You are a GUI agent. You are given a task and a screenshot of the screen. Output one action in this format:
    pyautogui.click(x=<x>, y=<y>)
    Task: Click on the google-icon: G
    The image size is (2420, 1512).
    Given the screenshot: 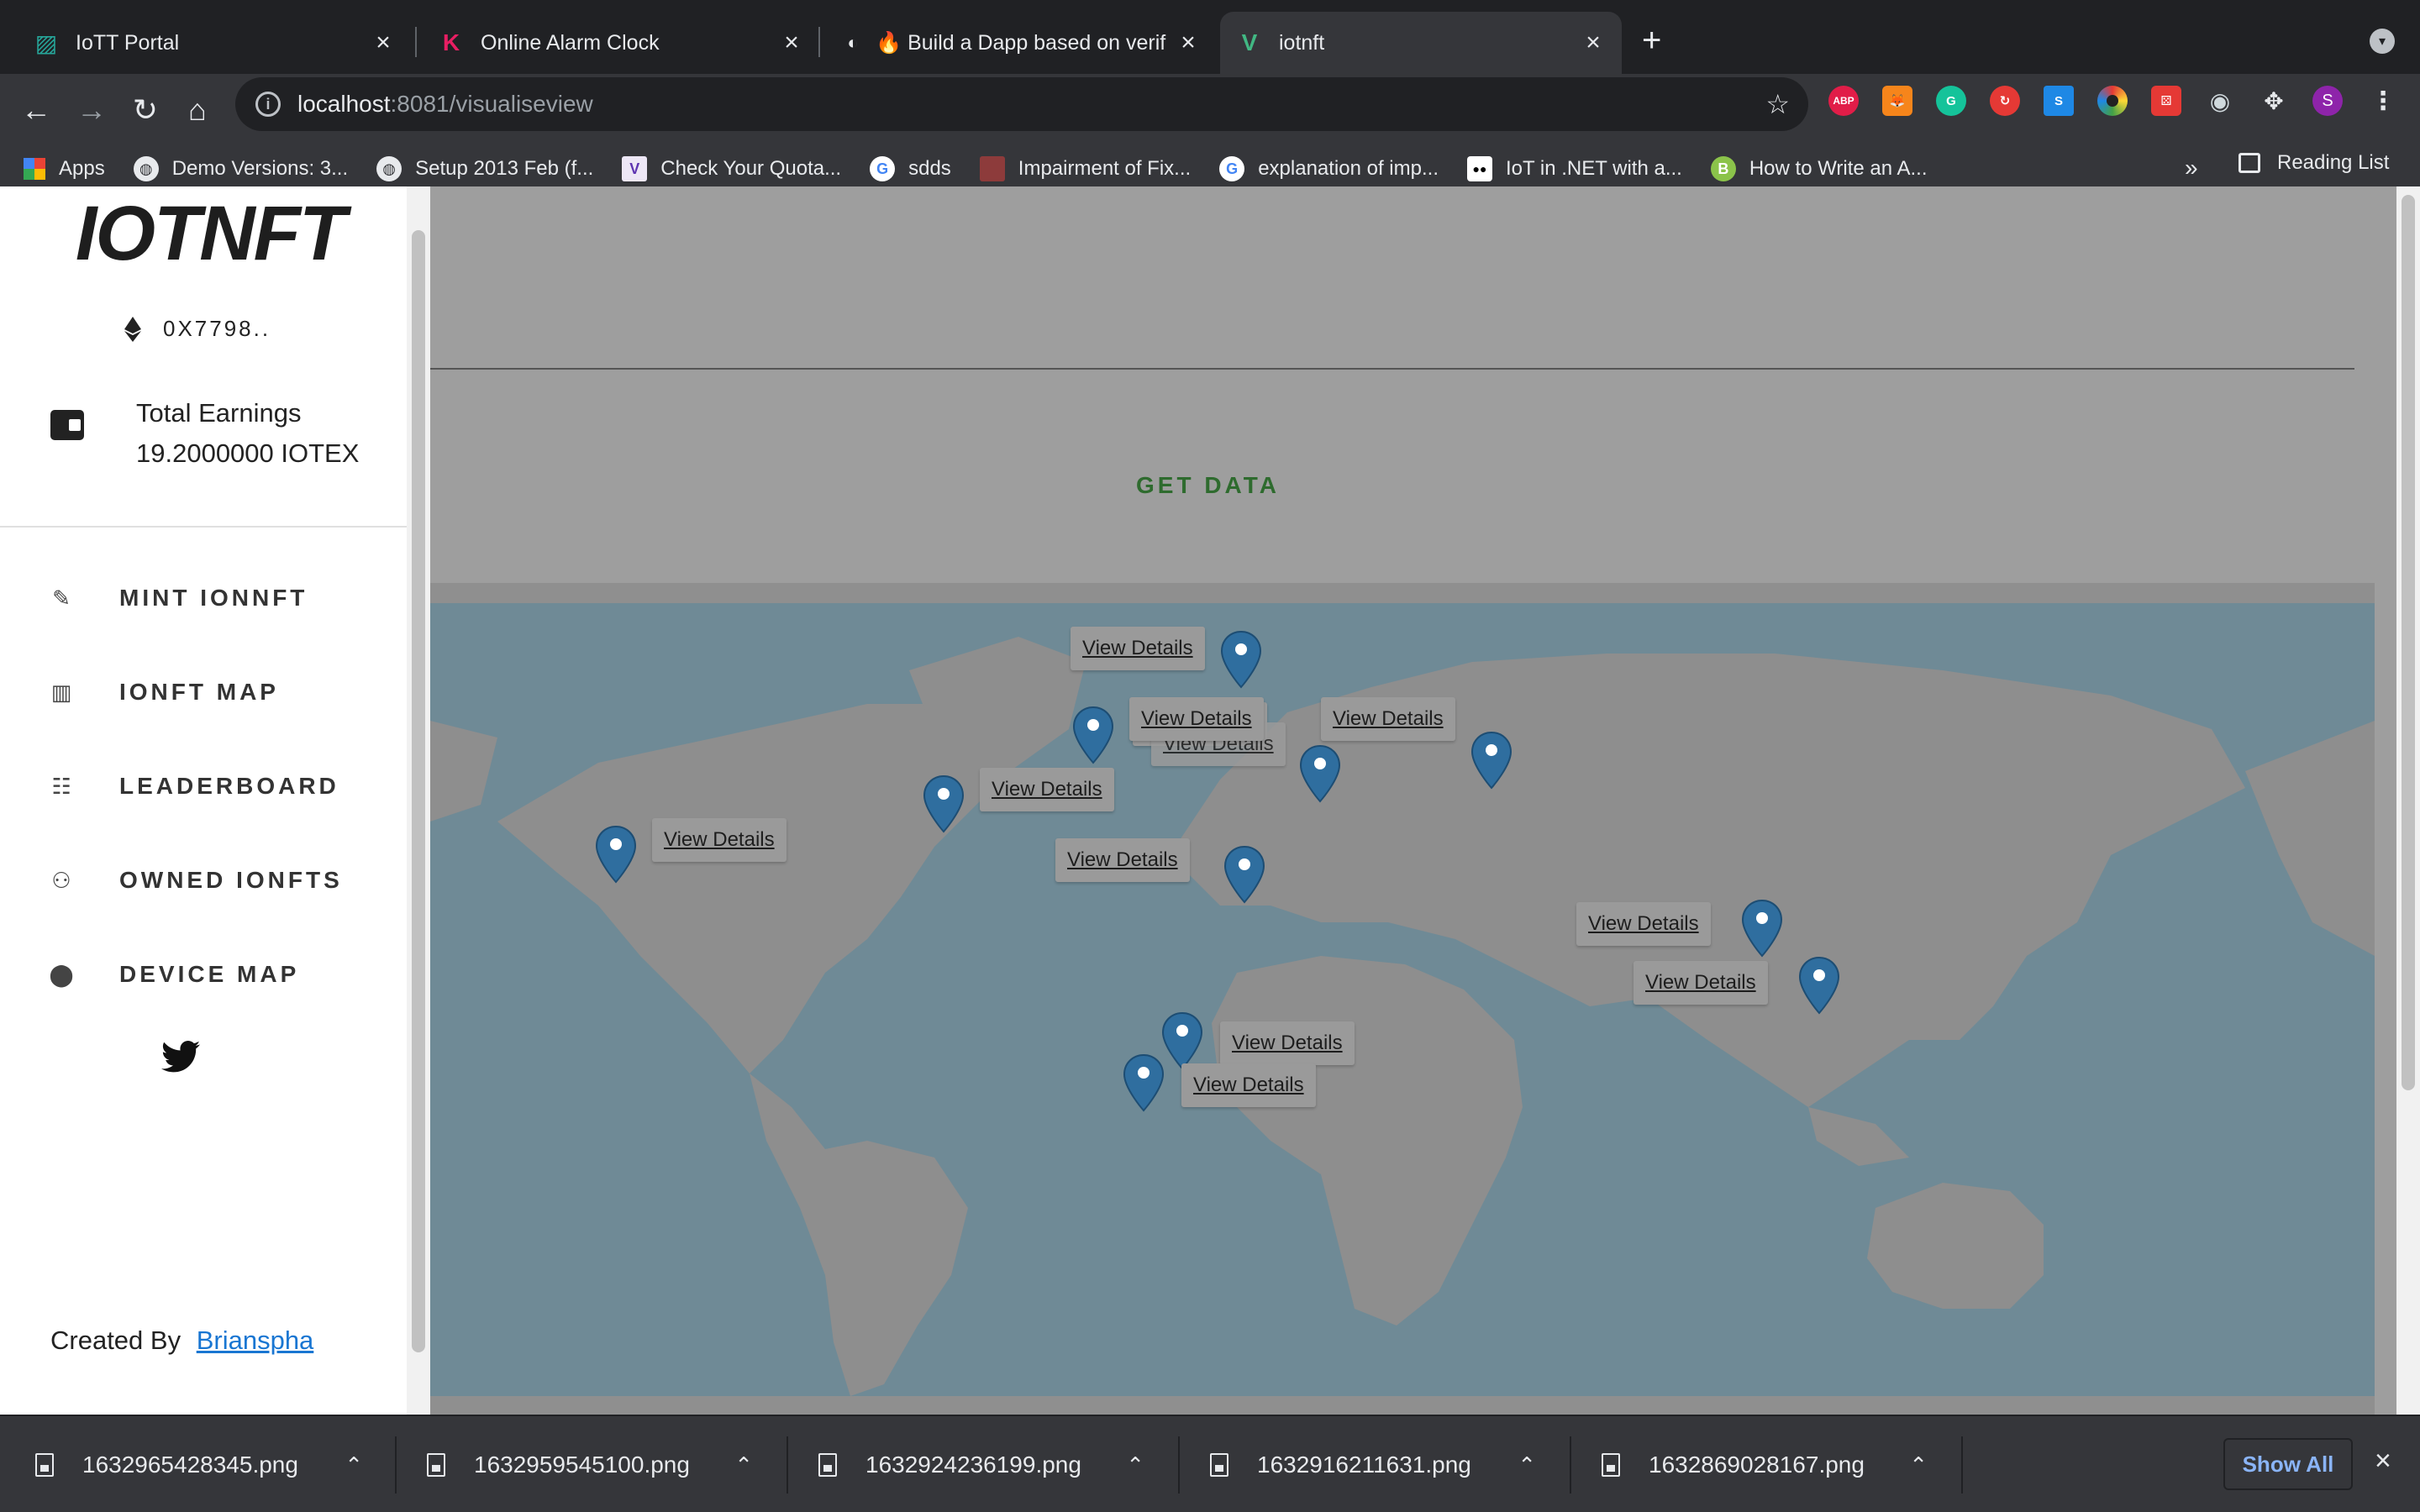 What is the action you would take?
    pyautogui.click(x=883, y=168)
    